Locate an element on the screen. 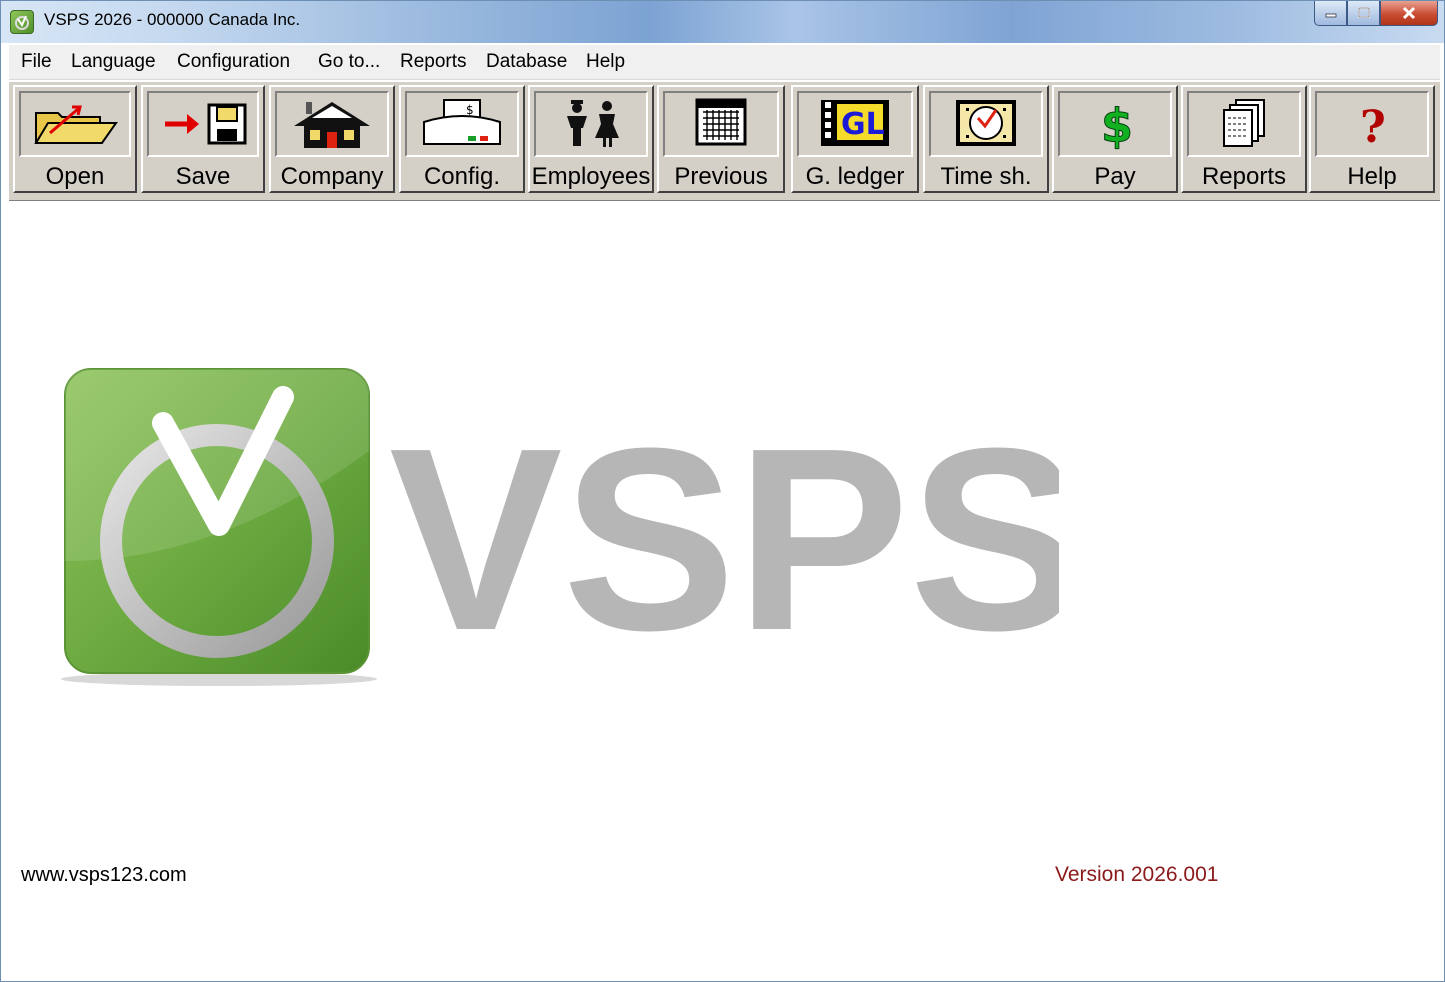  menu-language: Language is located at coordinates (113, 62).